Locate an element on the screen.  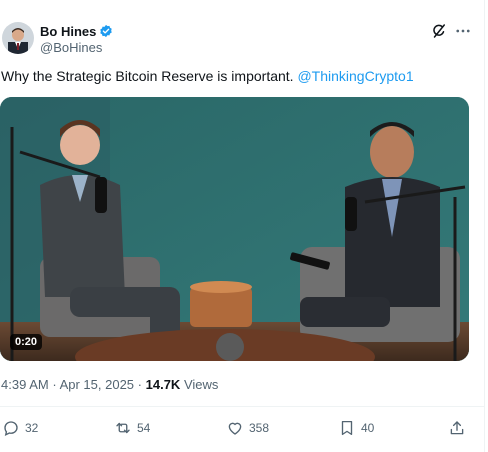
divider is located at coordinates (242, 406).